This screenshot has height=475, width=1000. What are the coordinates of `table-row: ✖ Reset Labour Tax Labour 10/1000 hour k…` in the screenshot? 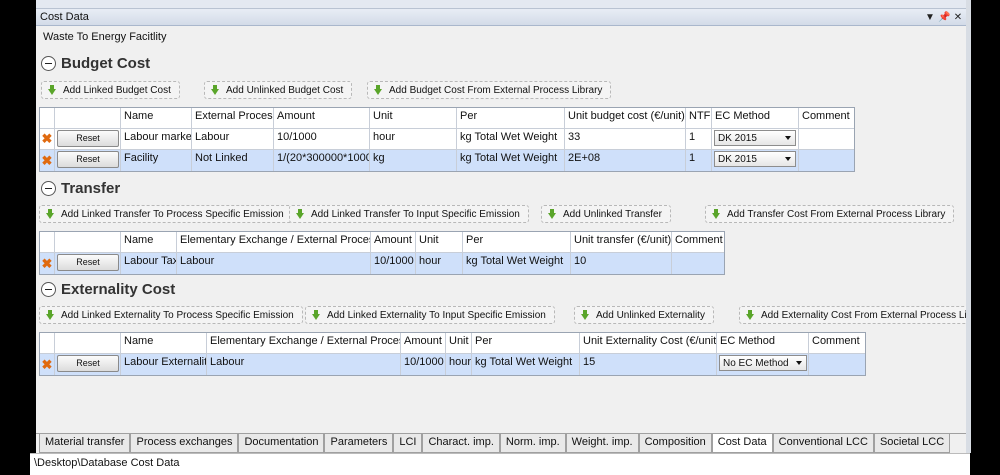 It's located at (382, 263).